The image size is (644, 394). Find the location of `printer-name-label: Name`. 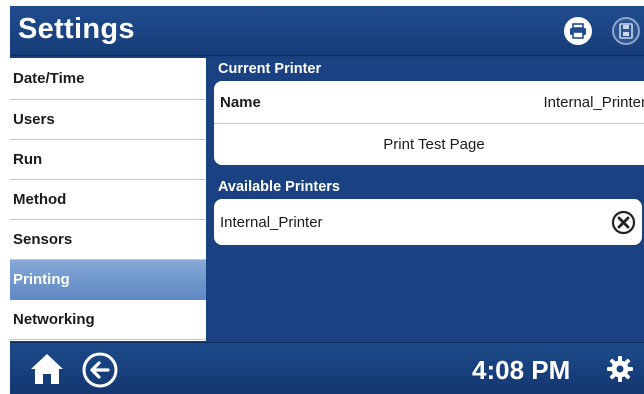

printer-name-label: Name is located at coordinates (240, 102).